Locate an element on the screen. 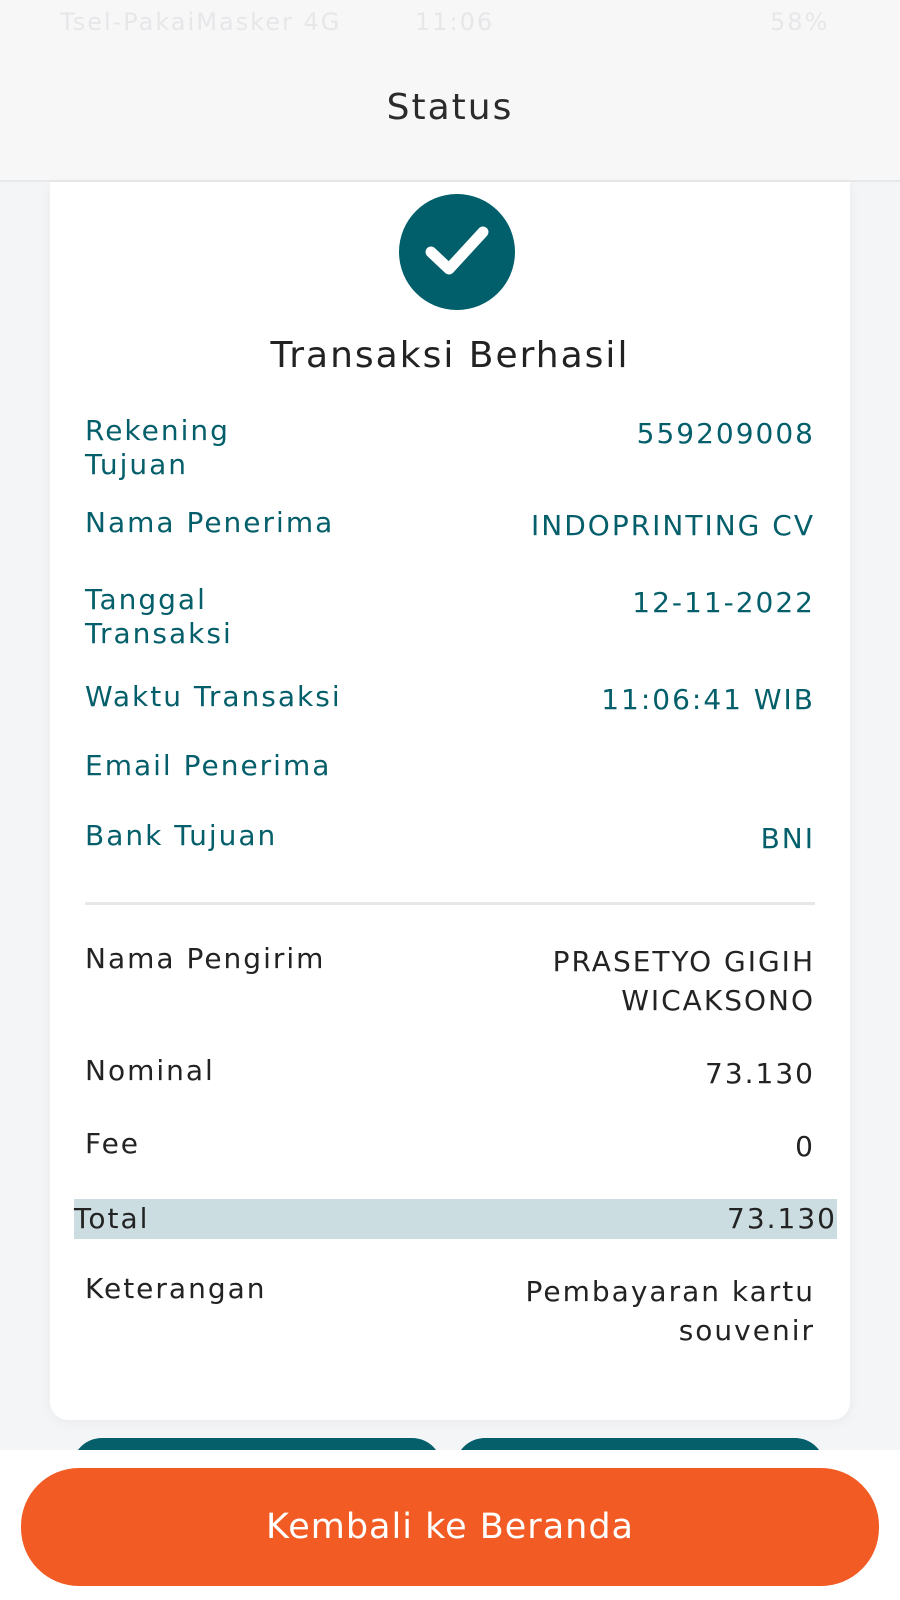  email-penerima-label: Email Penerima is located at coordinates (208, 765).